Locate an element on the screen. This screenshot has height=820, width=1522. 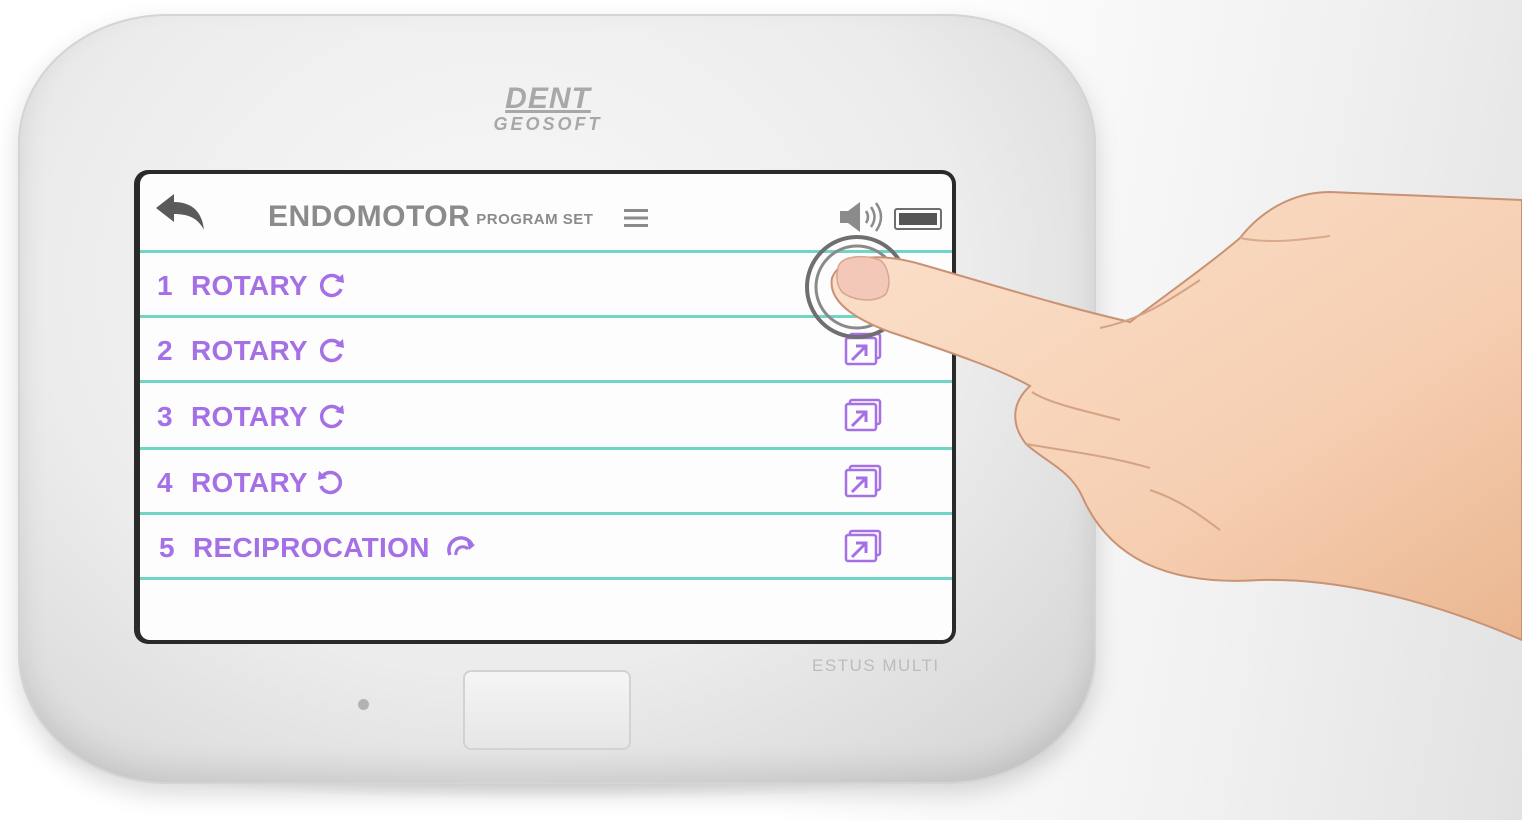
reciprocation-icon is located at coordinates (460, 546).